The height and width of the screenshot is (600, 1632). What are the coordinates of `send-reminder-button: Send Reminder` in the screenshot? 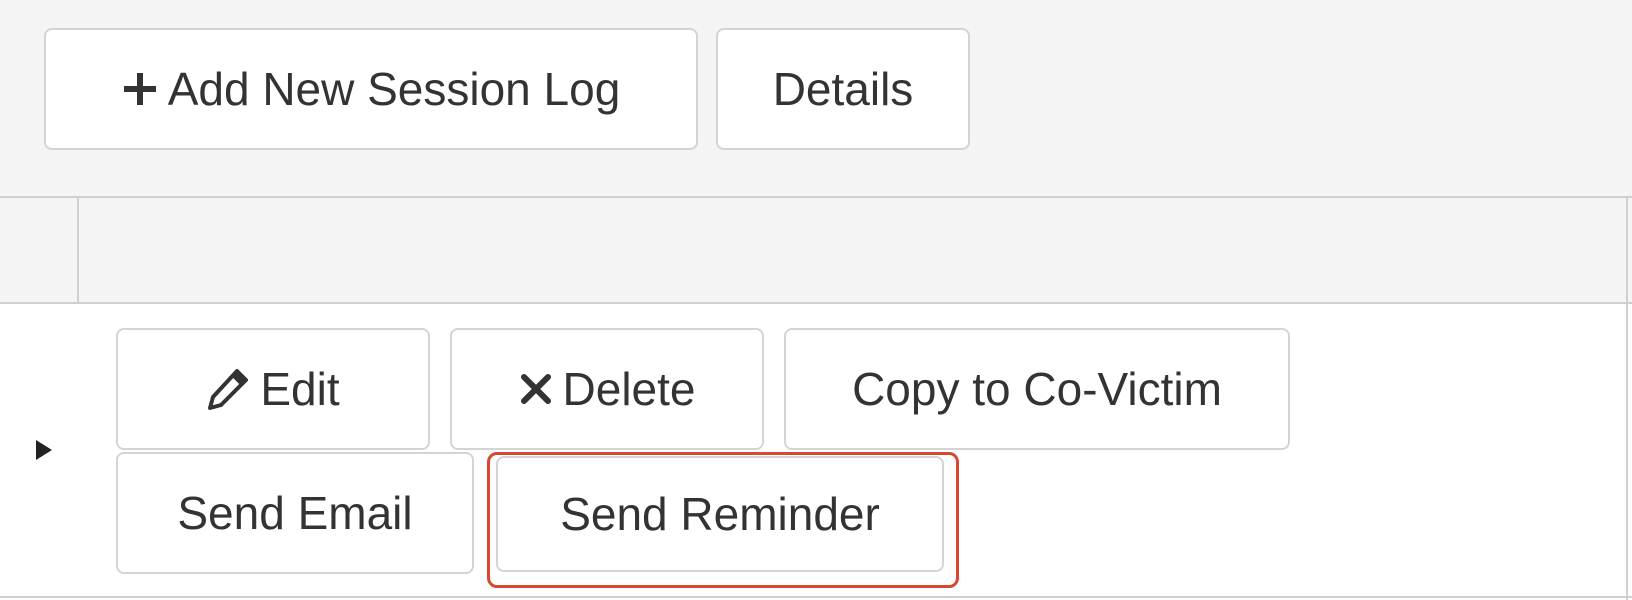 It's located at (720, 514).